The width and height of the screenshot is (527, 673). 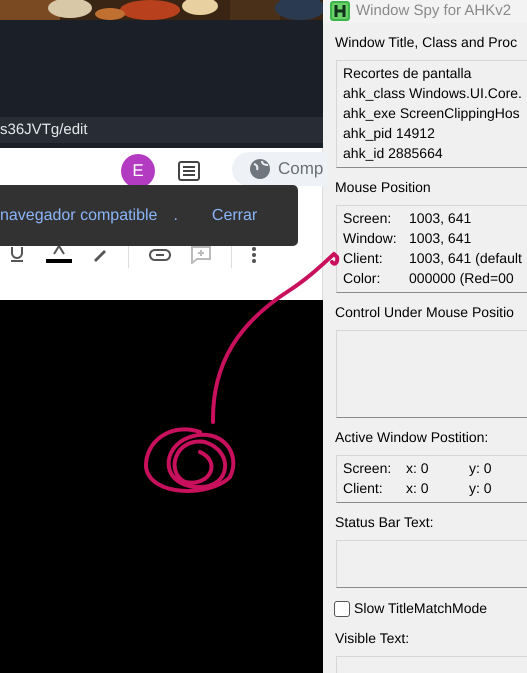 I want to click on field-label: Color:, so click(x=362, y=278).